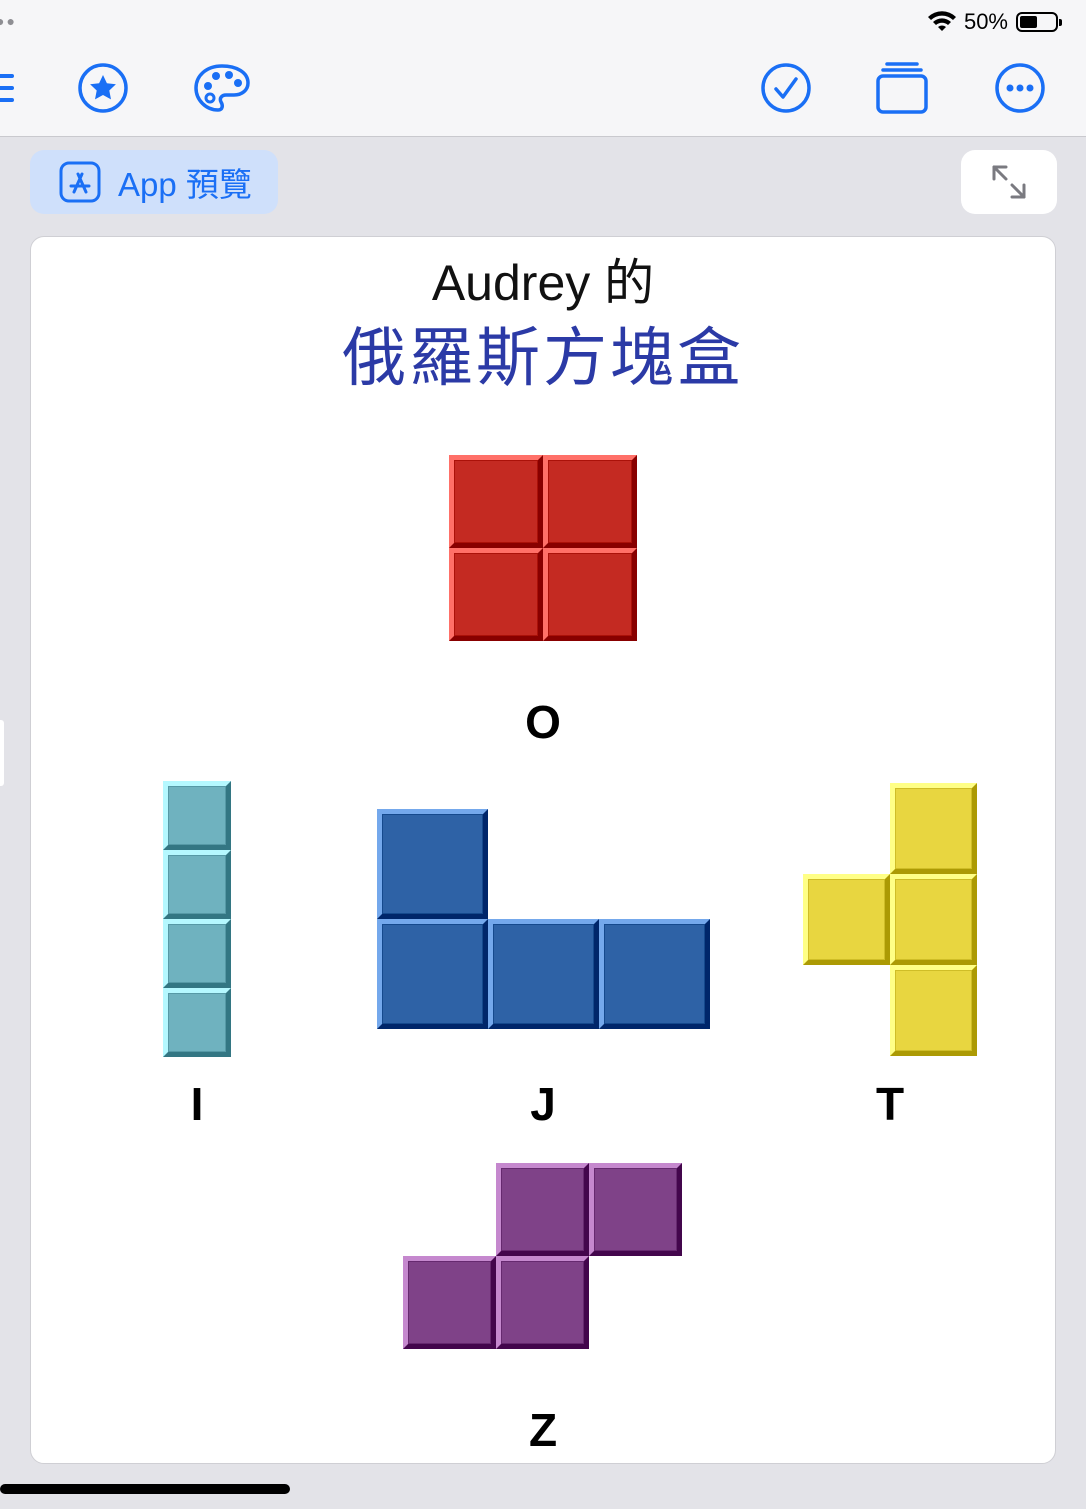 The image size is (1086, 1509). What do you see at coordinates (80, 182) in the screenshot?
I see `app-store-icon` at bounding box center [80, 182].